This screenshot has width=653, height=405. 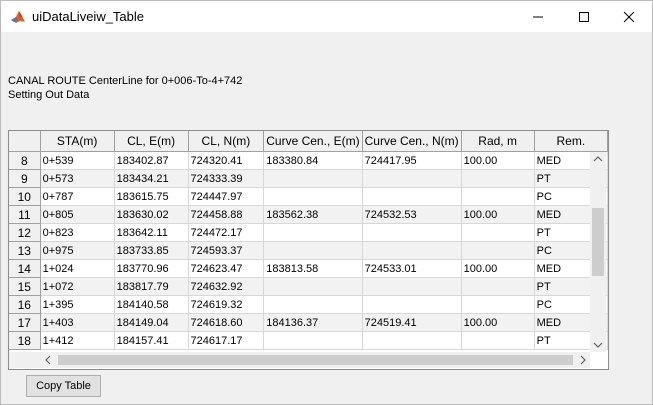 I want to click on table-cell: 724320.41, so click(x=226, y=160).